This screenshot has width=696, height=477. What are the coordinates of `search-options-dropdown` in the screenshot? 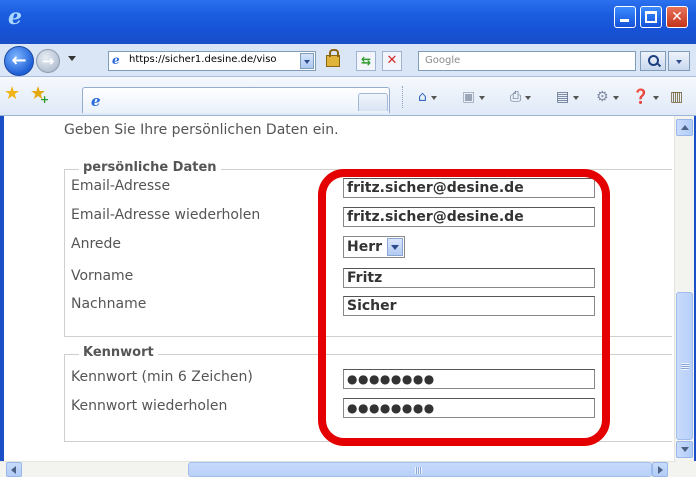 It's located at (679, 61).